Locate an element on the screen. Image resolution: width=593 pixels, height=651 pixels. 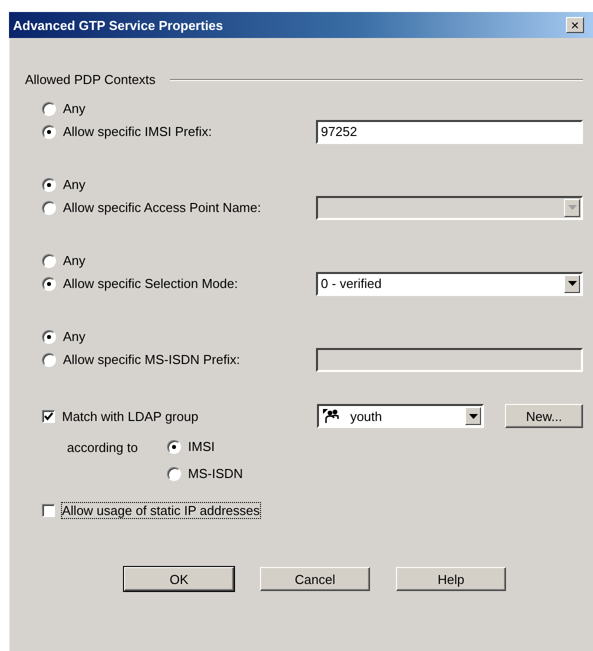
group-label: Allowed PDP Contexts is located at coordinates (90, 79).